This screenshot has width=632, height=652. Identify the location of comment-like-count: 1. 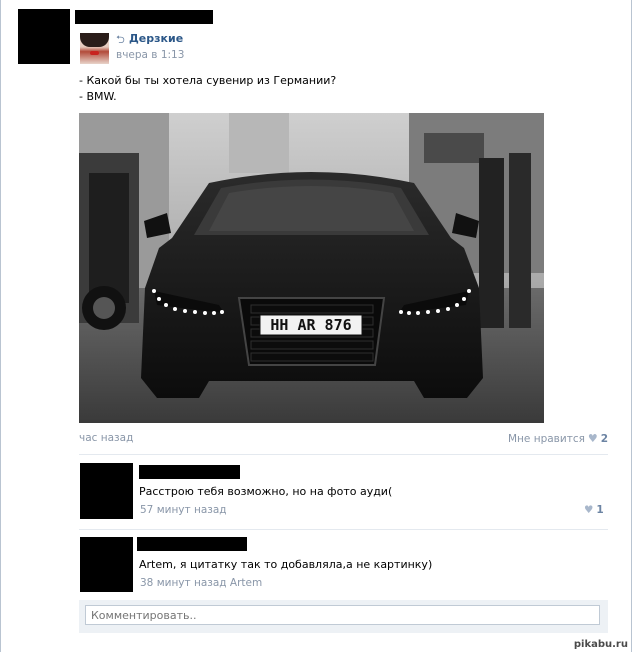
(600, 510).